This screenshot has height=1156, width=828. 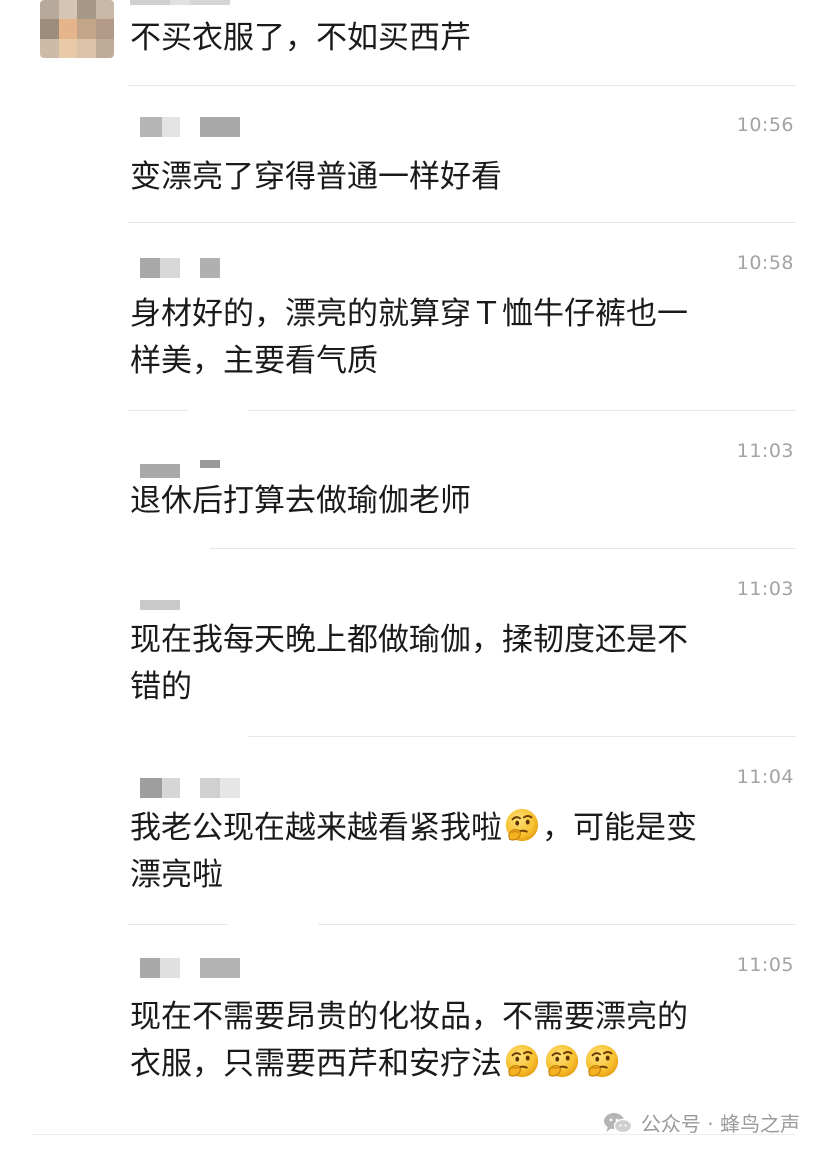 I want to click on message-line: 身材好的，漂亮的就算穿Ｔ恤牛仔裤也一, so click(x=409, y=314).